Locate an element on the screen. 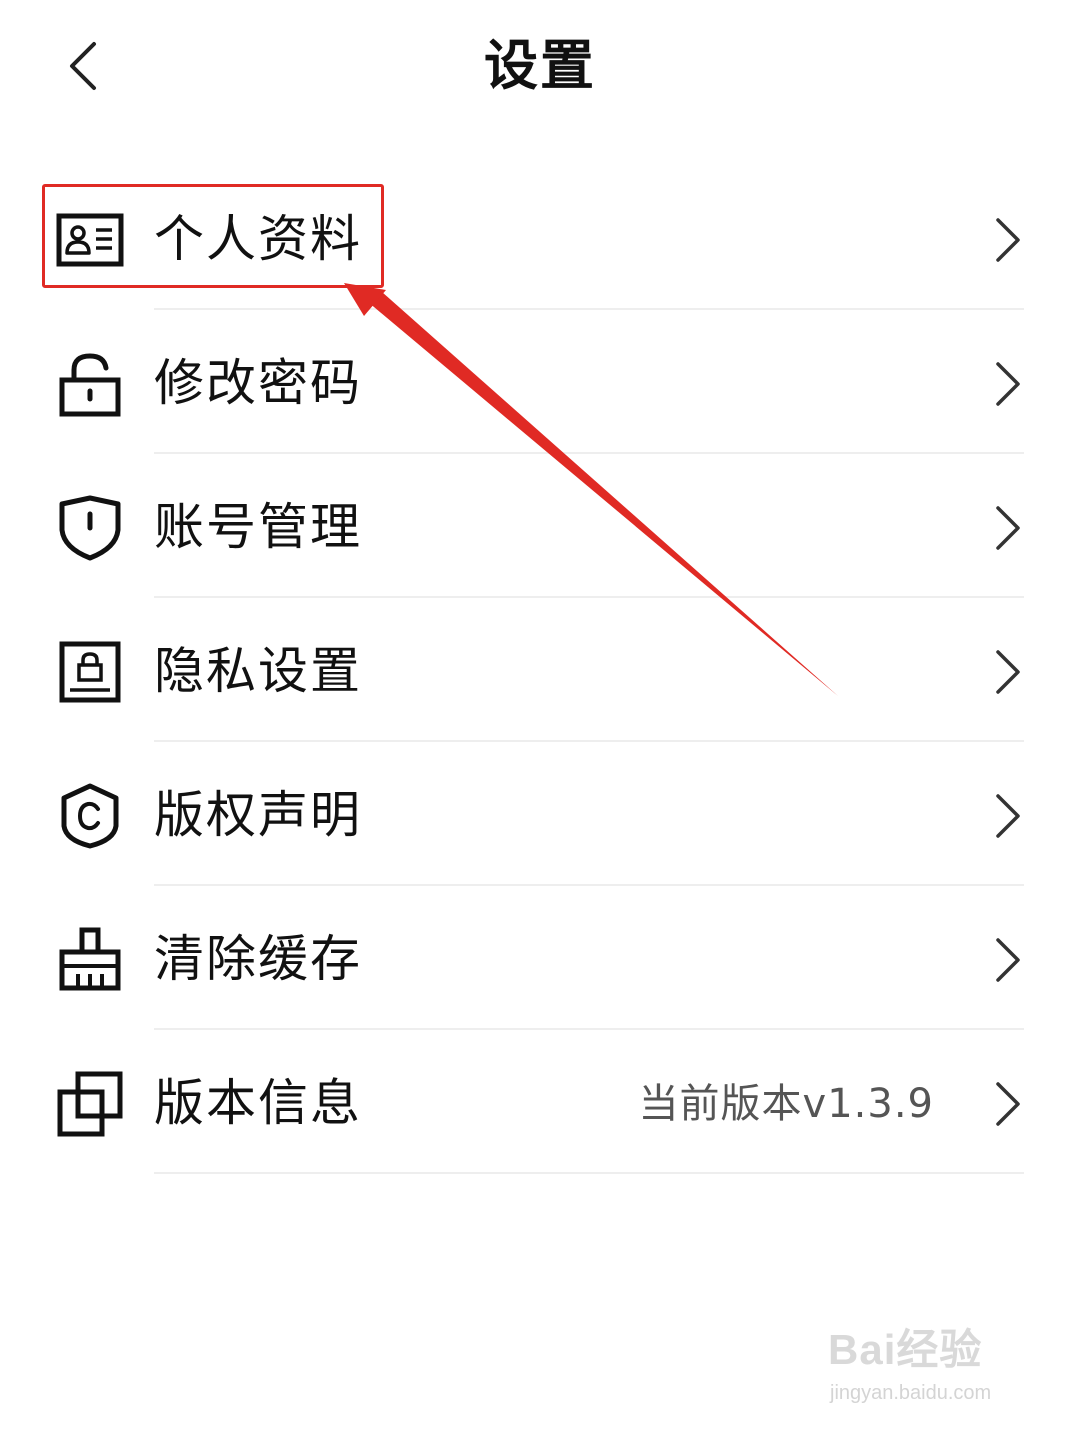 This screenshot has height=1443, width=1080. menu-item-label: 隐私设置 is located at coordinates (258, 671).